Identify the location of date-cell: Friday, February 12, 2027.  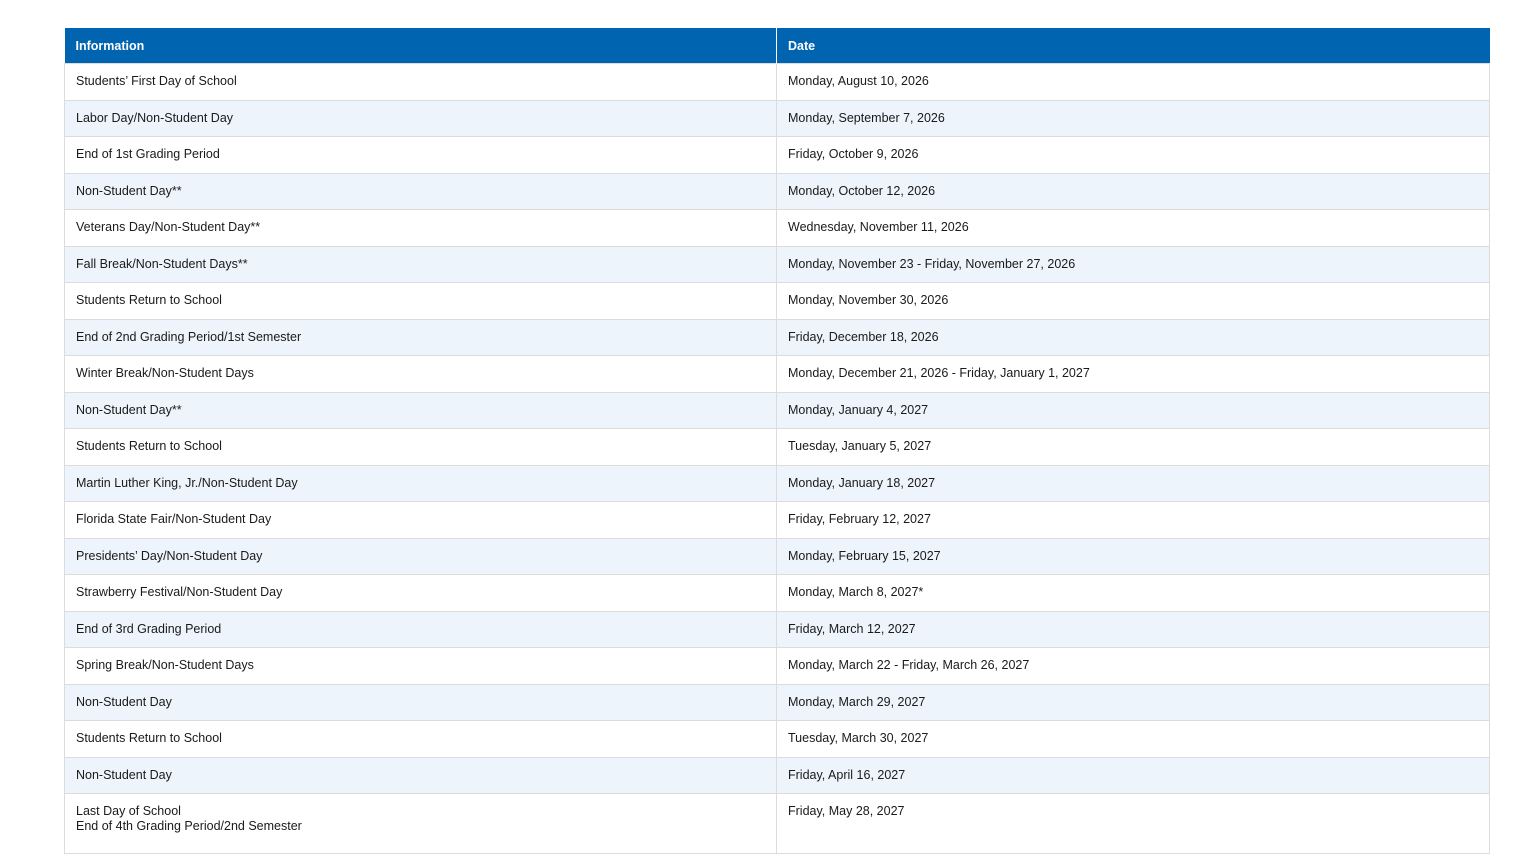
(1133, 520).